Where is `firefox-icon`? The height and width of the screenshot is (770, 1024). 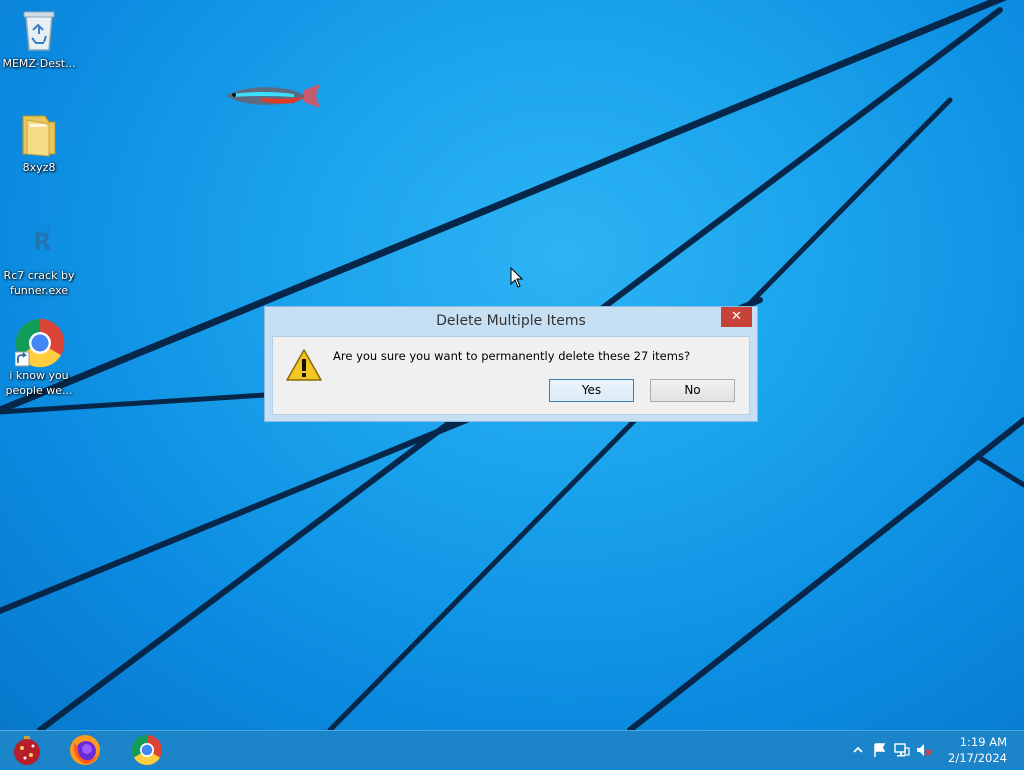
firefox-icon is located at coordinates (85, 750).